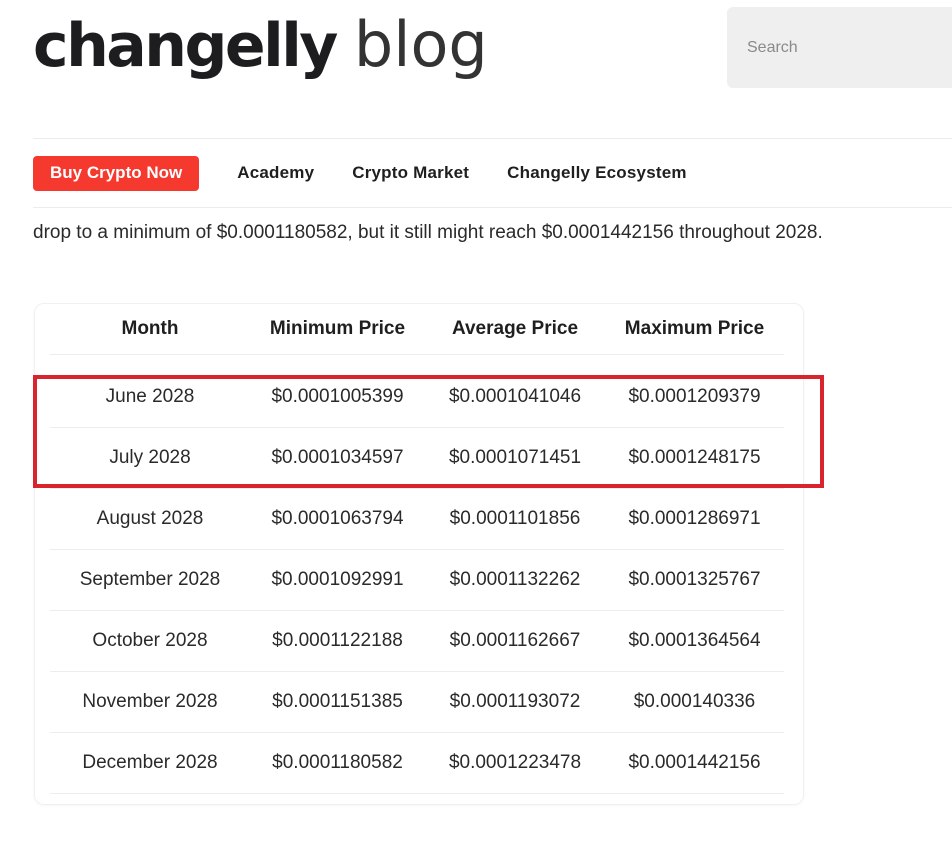 The image size is (952, 855). Describe the element at coordinates (694, 458) in the screenshot. I see `cell-max-price: $0.0001248175` at that location.